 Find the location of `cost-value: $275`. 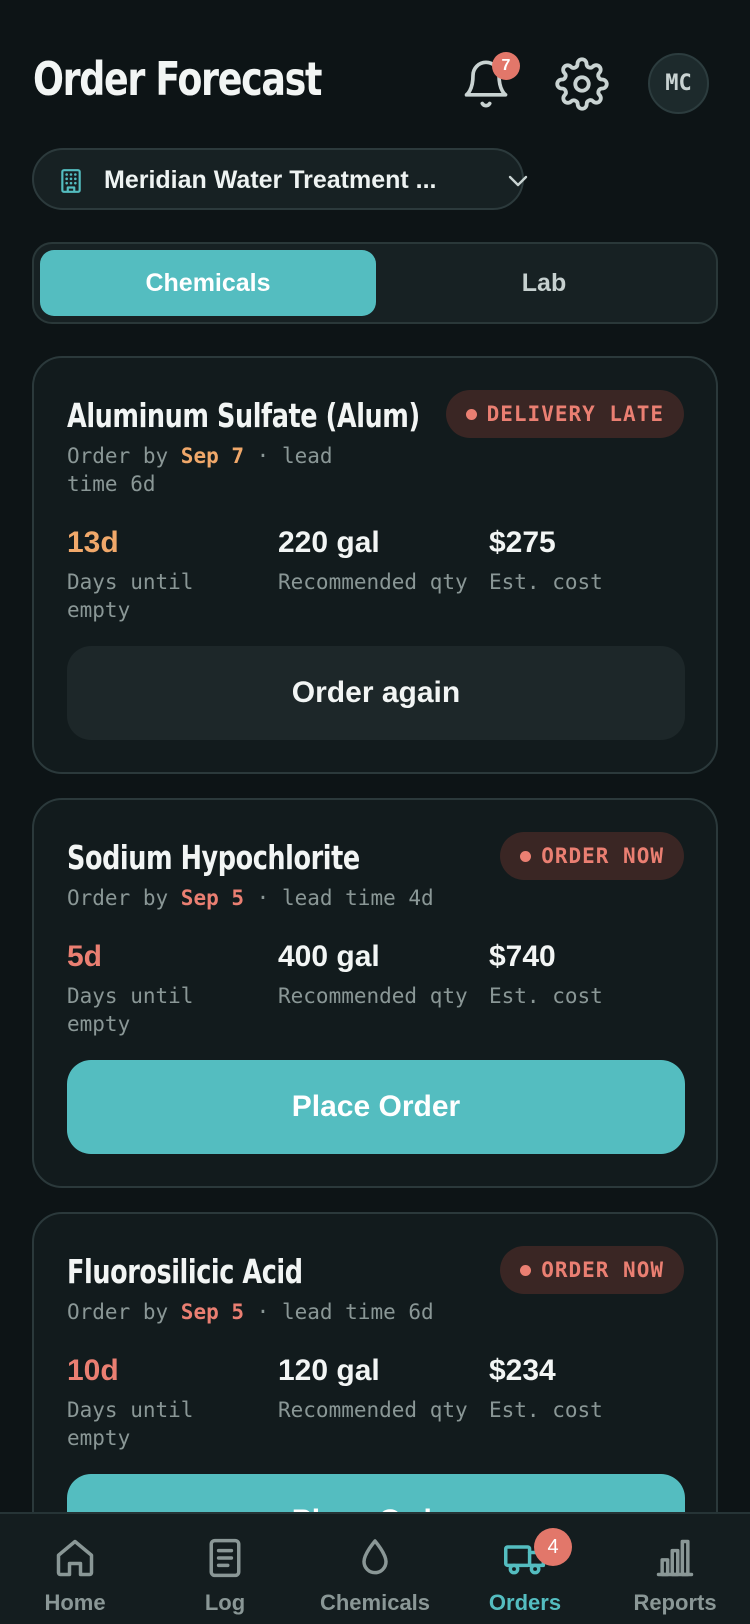

cost-value: $275 is located at coordinates (522, 542).